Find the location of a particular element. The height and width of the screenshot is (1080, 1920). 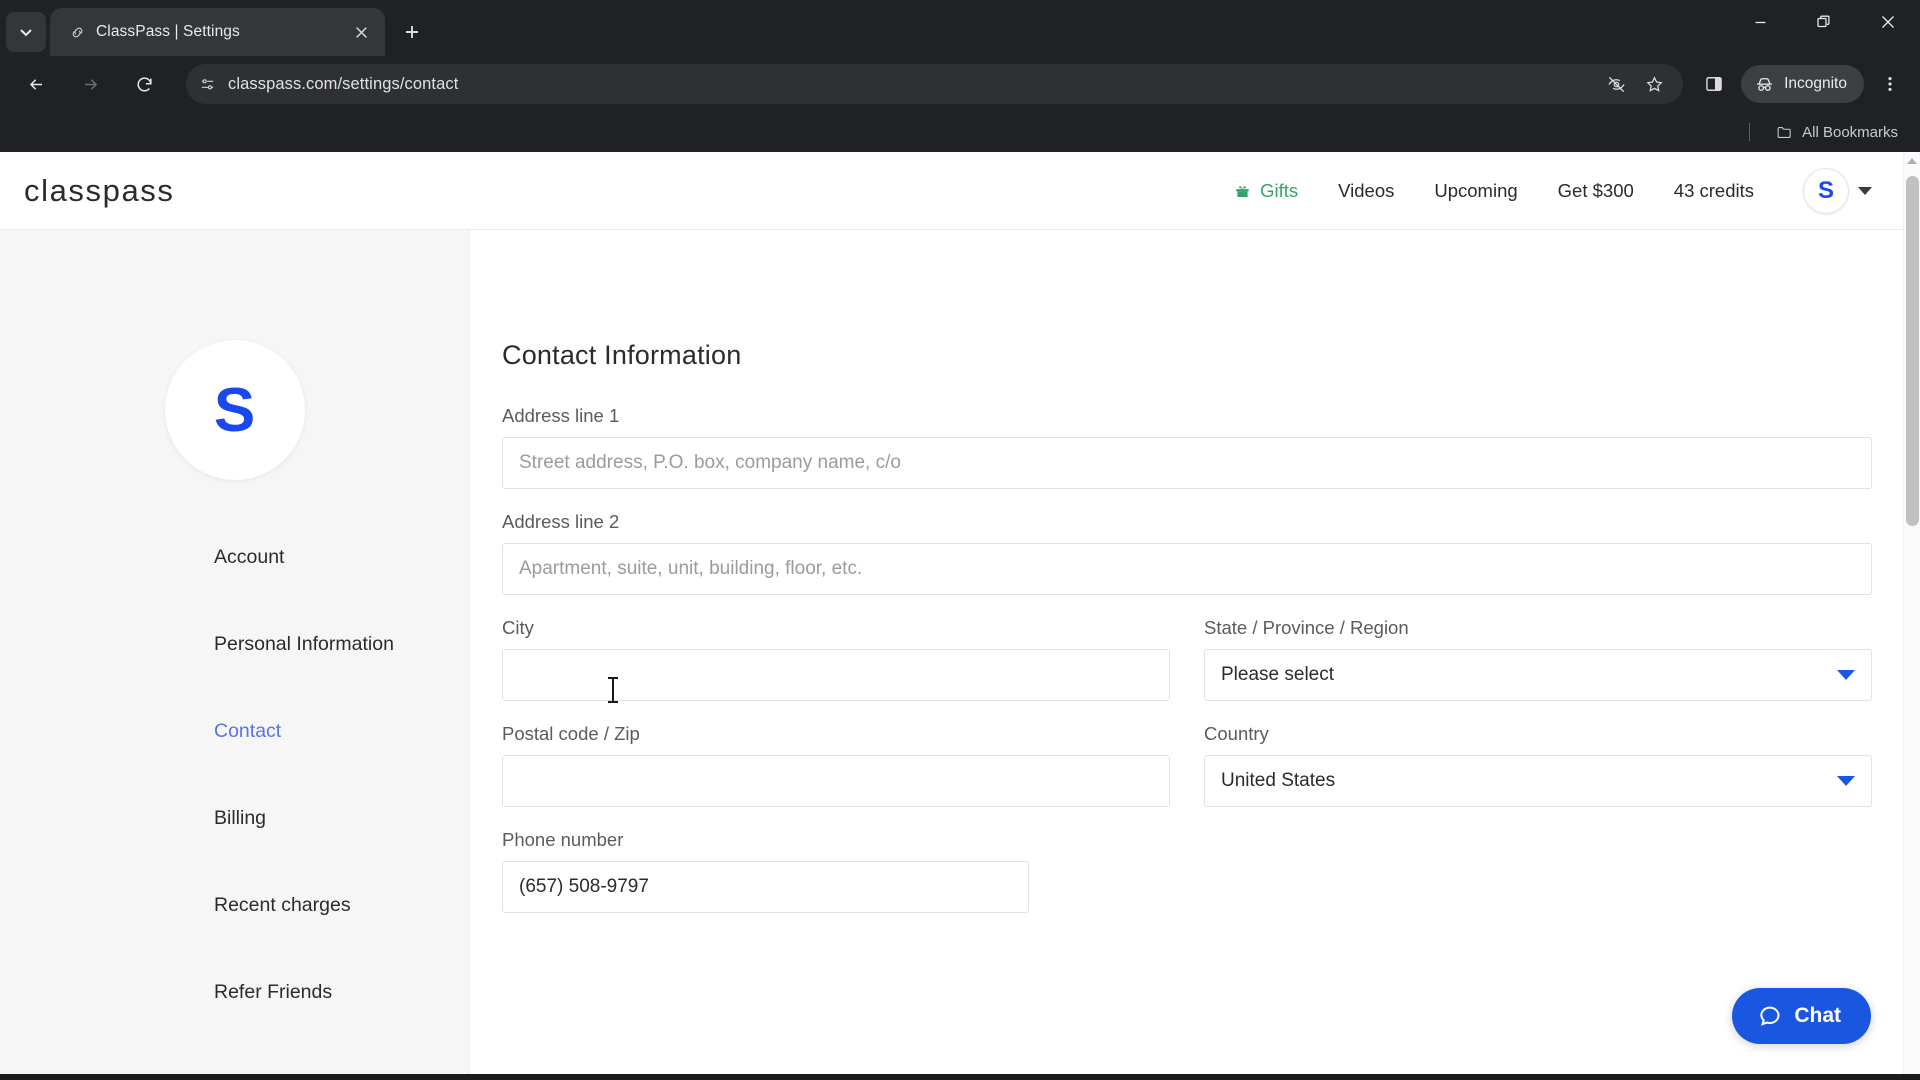

nav-item-credits: 43 credits is located at coordinates (1714, 191).